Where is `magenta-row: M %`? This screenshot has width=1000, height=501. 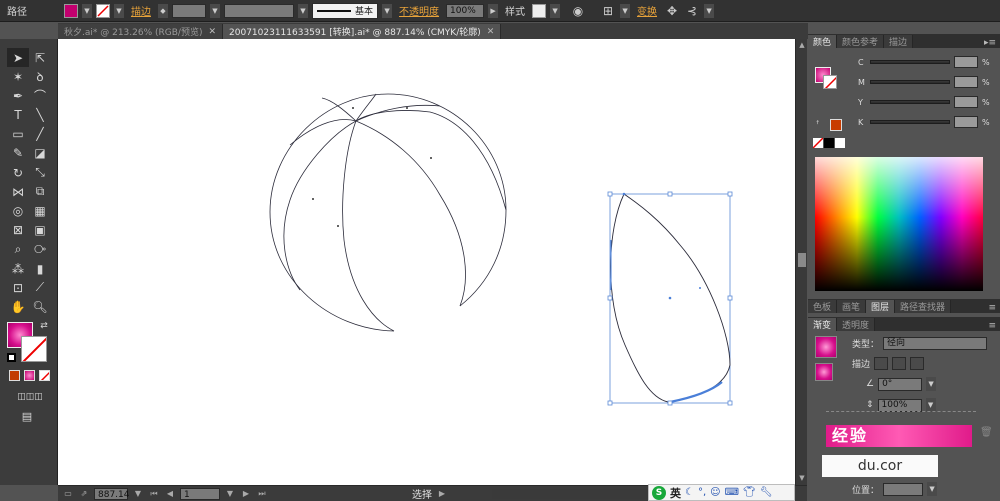 magenta-row: M % is located at coordinates (928, 82).